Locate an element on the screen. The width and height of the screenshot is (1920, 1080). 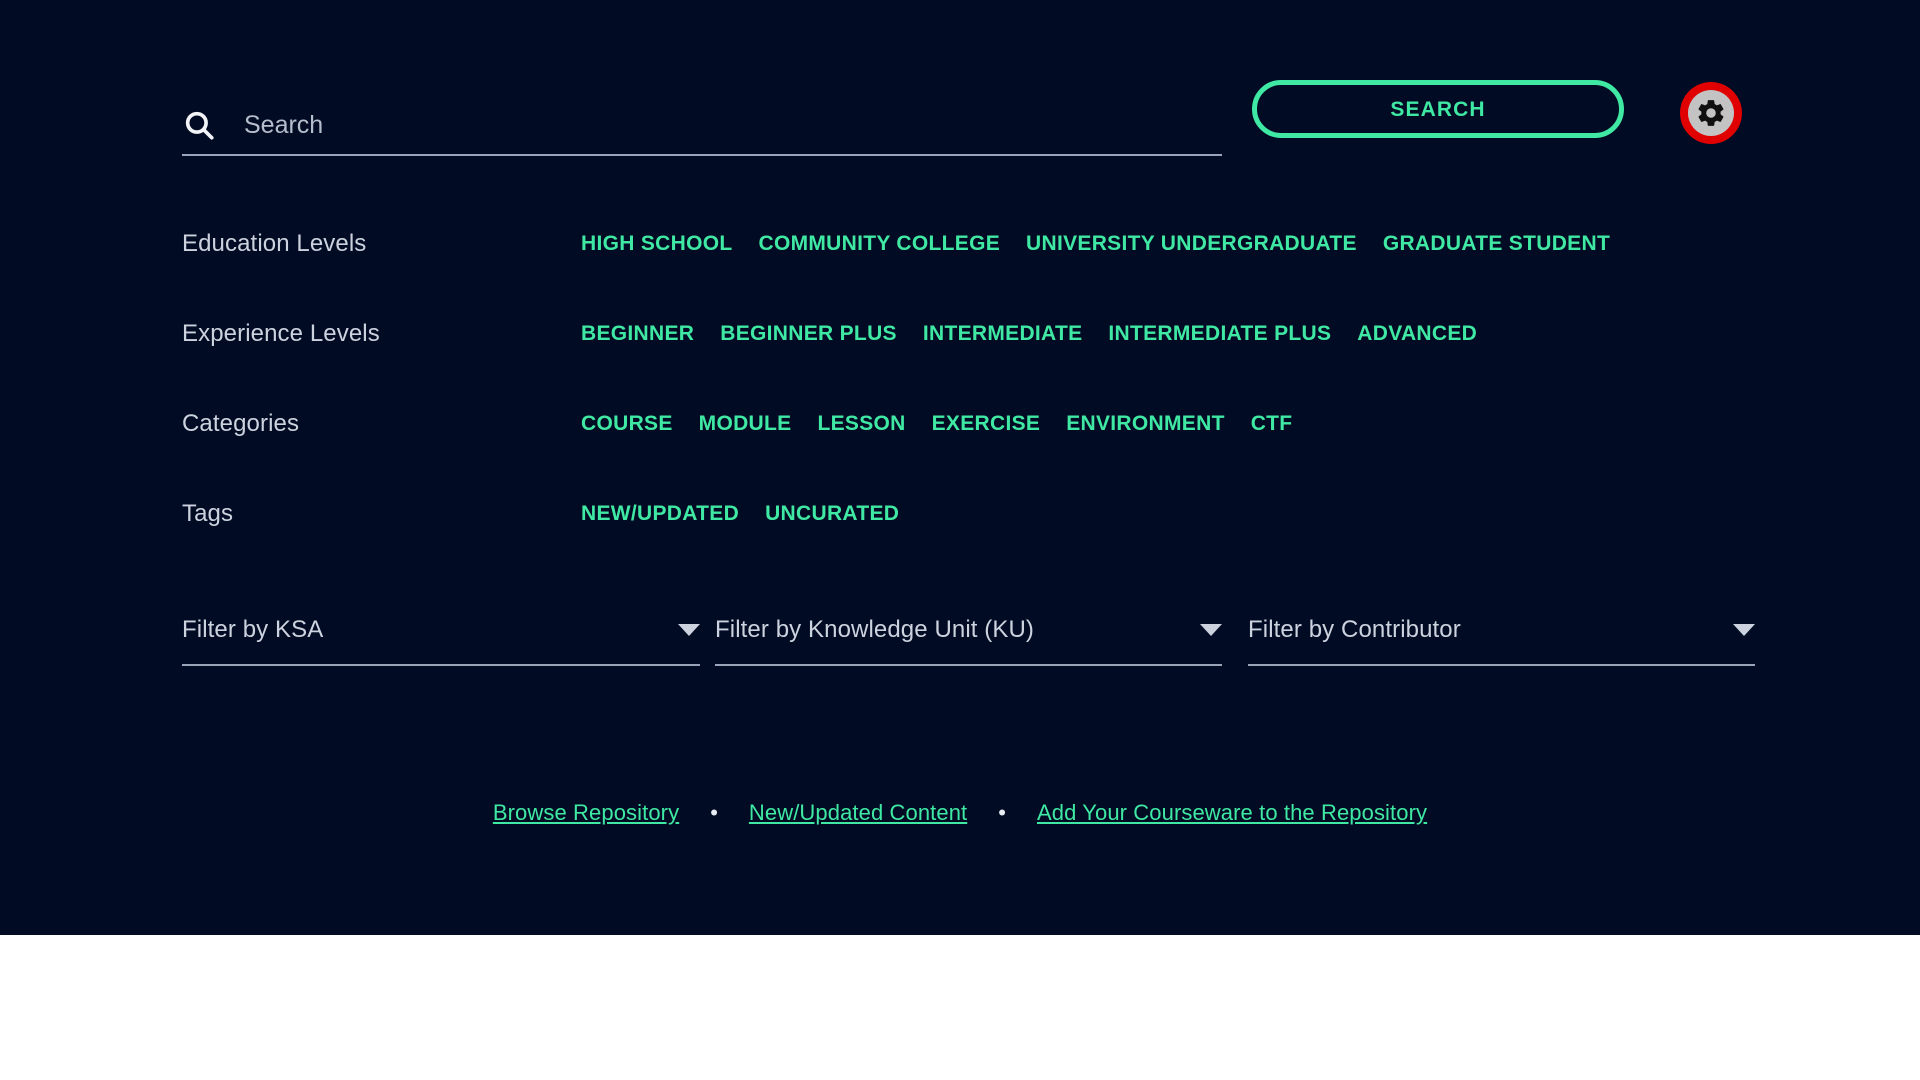
facet-chip-ctf: CTF is located at coordinates (1272, 423).